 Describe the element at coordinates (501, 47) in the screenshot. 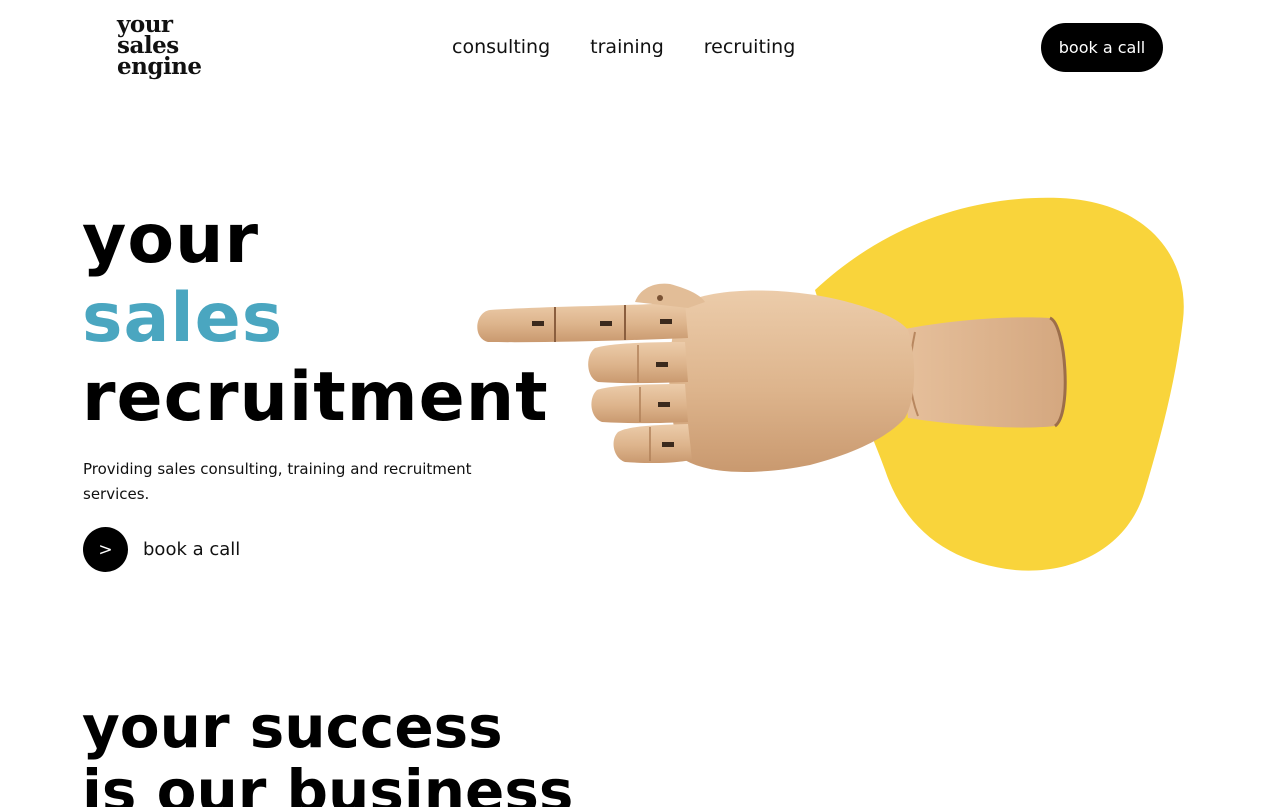

I see `nav-item-consulting: consulting` at that location.